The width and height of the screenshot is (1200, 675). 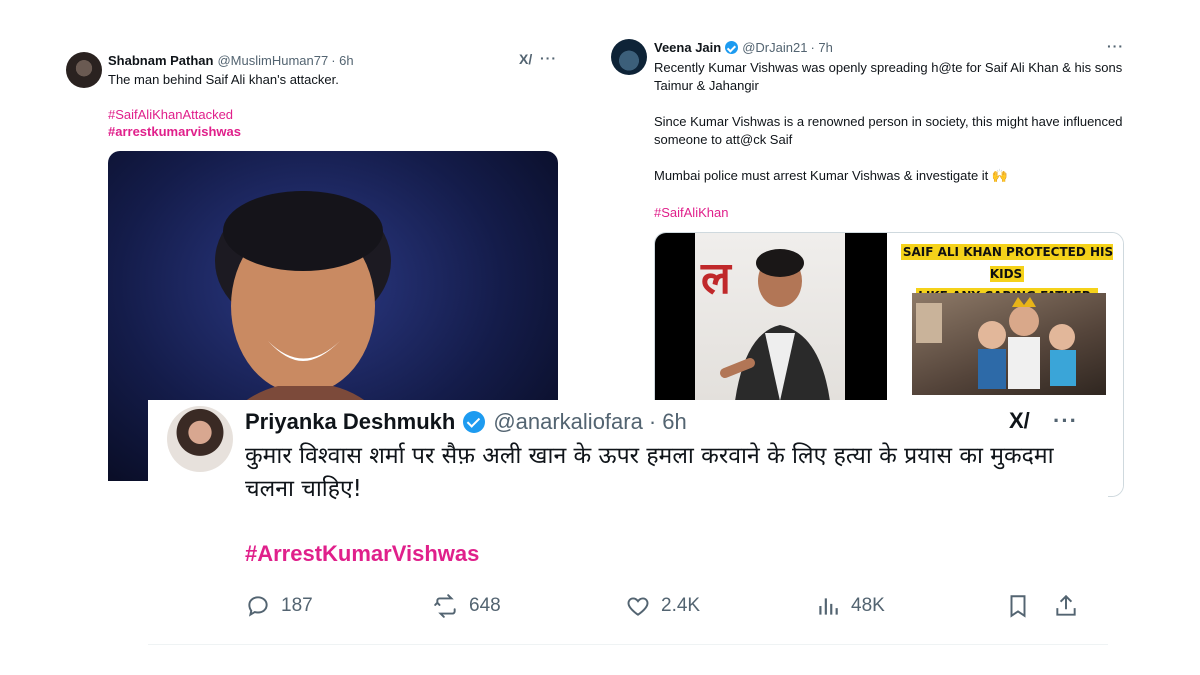 I want to click on tweet-header: Priyanka Deshmukh @anarkaliofara · 6h, so click(x=466, y=422).